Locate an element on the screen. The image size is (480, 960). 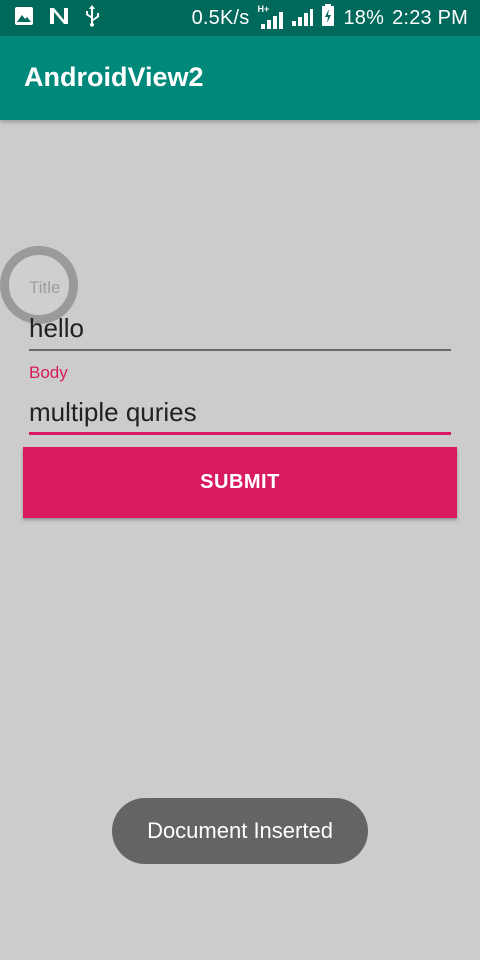
status-bar-left-icons is located at coordinates (57, 18).